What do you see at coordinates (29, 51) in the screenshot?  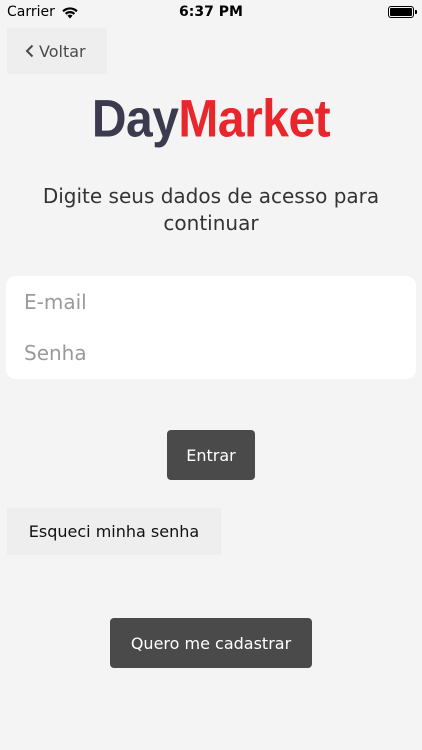 I see `chevron-left-icon` at bounding box center [29, 51].